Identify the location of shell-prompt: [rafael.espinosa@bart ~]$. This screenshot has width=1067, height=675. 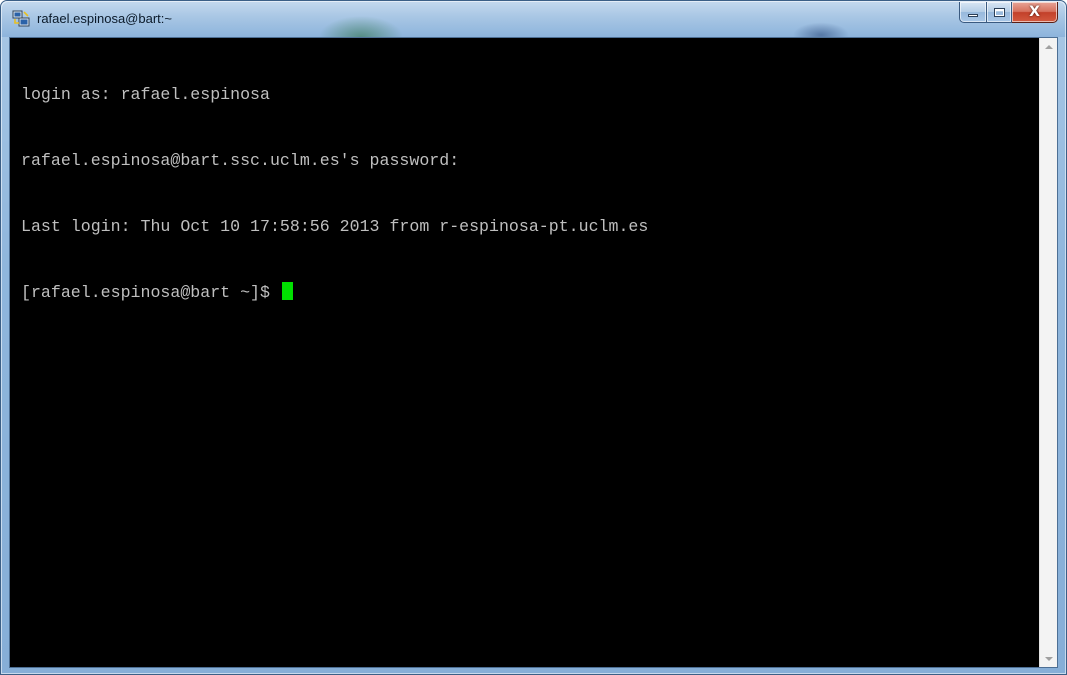
(150, 292).